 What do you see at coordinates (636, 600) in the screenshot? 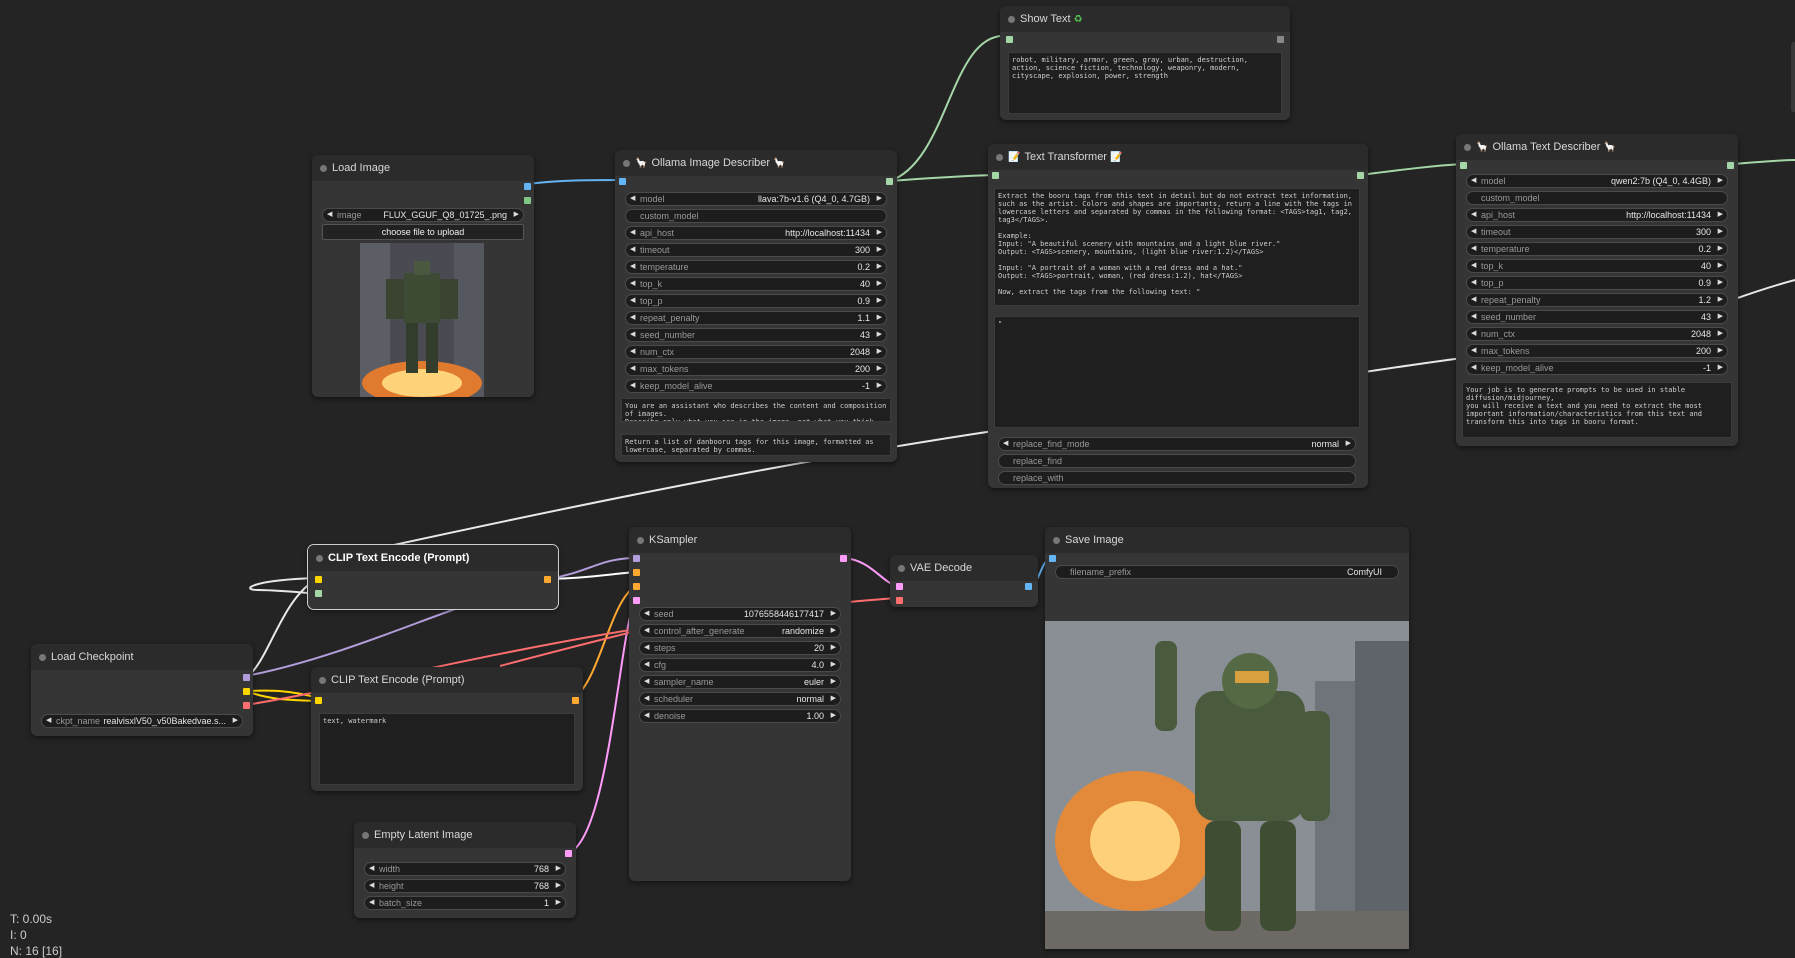
I see `input-latent-port` at bounding box center [636, 600].